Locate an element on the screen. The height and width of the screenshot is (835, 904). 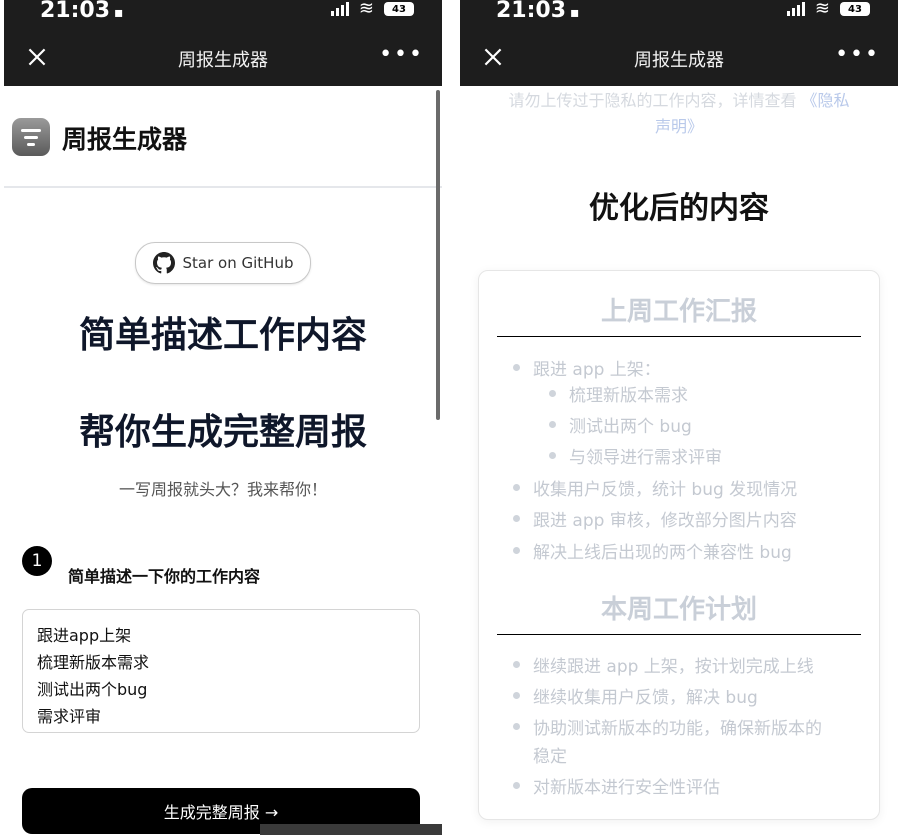
app-logo-icon is located at coordinates (31, 137).